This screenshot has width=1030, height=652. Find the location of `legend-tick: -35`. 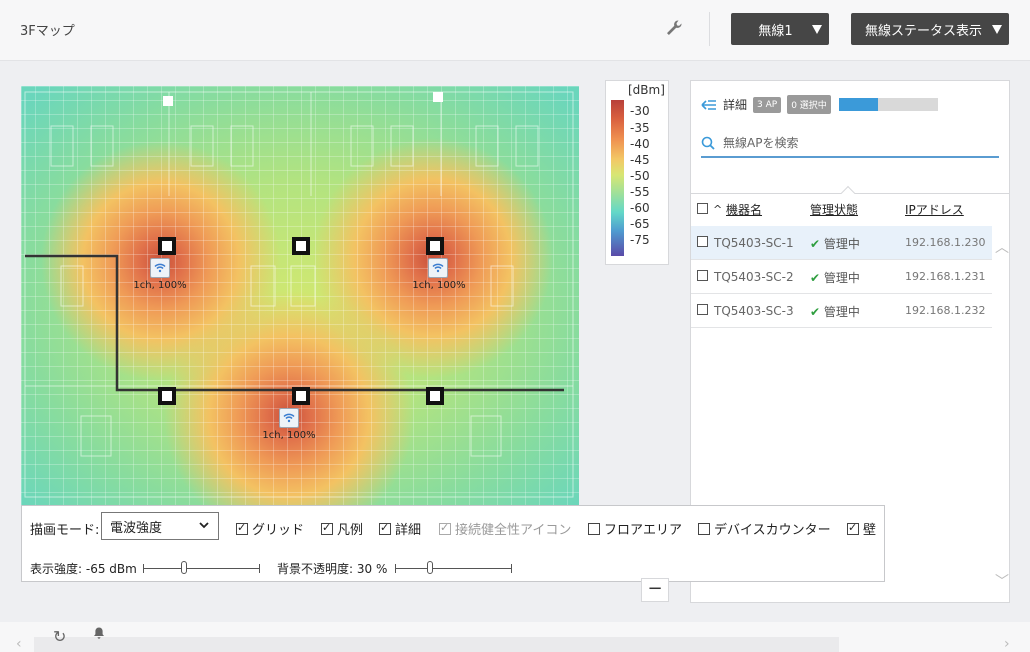

legend-tick: -35 is located at coordinates (640, 128).